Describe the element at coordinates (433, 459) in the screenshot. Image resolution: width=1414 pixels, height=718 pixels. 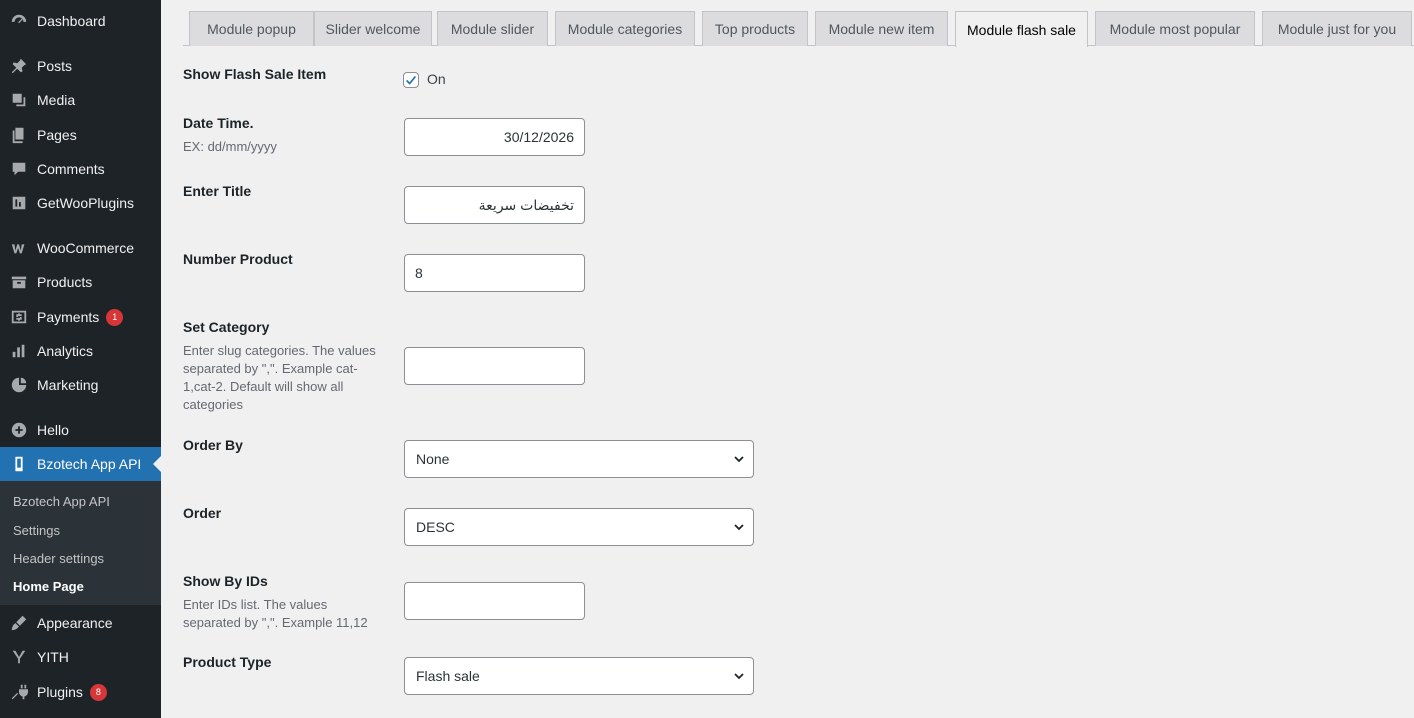
I see `order-by-selected-value: None` at that location.